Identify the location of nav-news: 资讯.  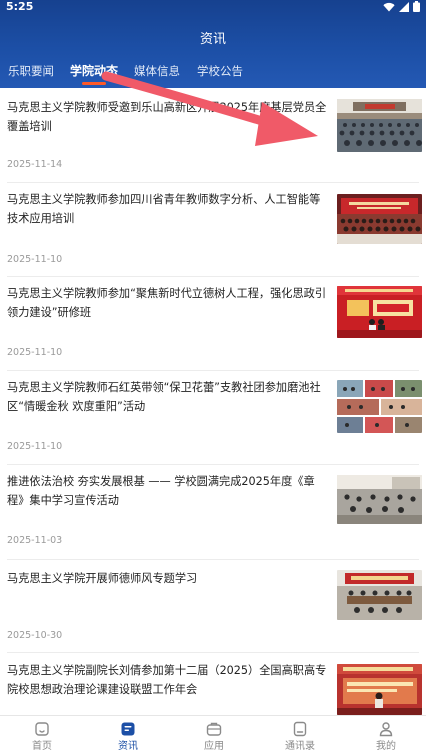
(128, 736).